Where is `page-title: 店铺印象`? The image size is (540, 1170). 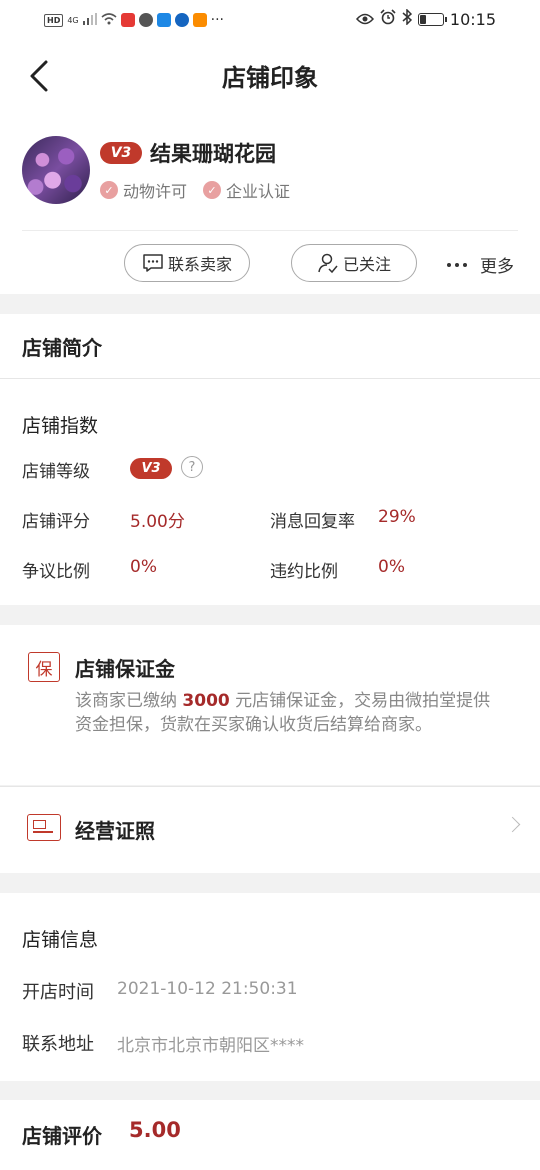
page-title: 店铺印象 is located at coordinates (270, 78).